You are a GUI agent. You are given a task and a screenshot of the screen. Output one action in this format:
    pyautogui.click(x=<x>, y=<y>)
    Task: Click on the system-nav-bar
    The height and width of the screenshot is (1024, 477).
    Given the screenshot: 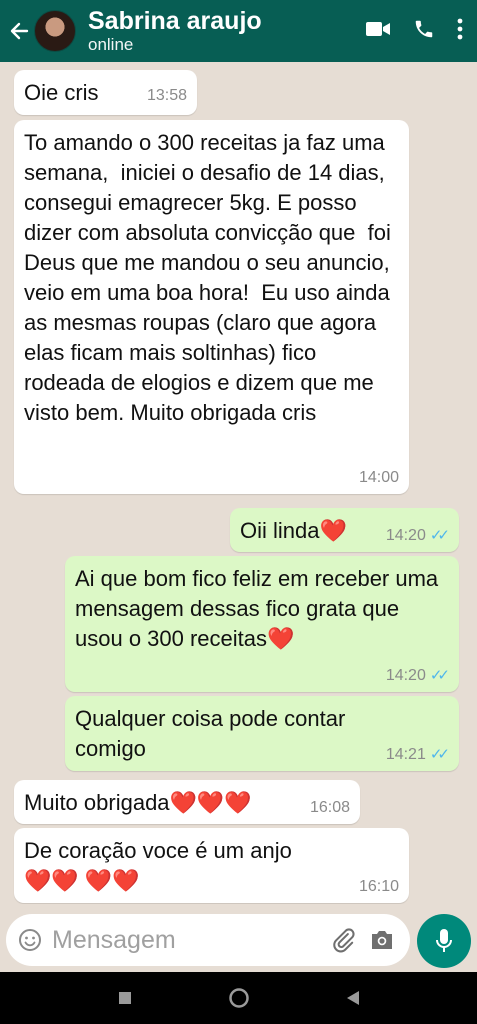 What is the action you would take?
    pyautogui.click(x=238, y=998)
    